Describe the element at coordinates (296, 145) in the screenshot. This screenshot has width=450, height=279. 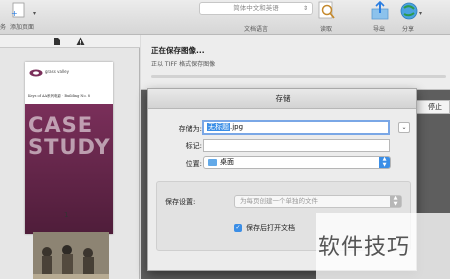
I see `tags-field` at that location.